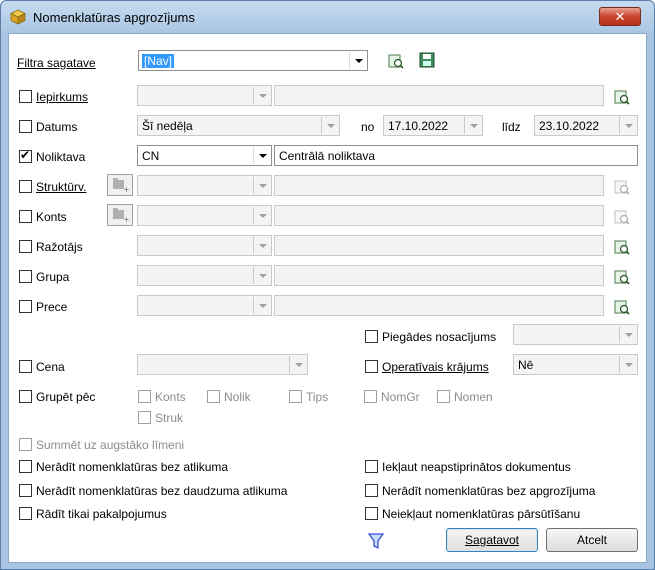 The width and height of the screenshot is (655, 570). I want to click on cena-checkbox: Cena, so click(42, 367).